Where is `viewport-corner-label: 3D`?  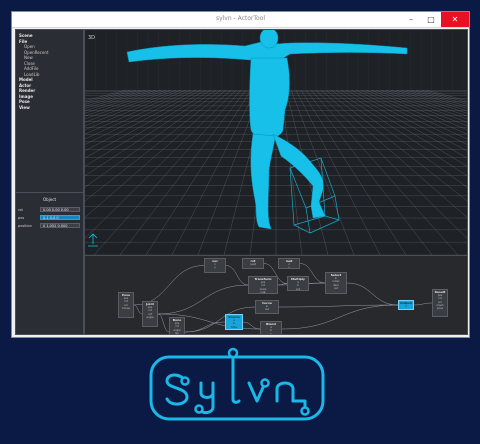
viewport-corner-label: 3D is located at coordinates (91, 38).